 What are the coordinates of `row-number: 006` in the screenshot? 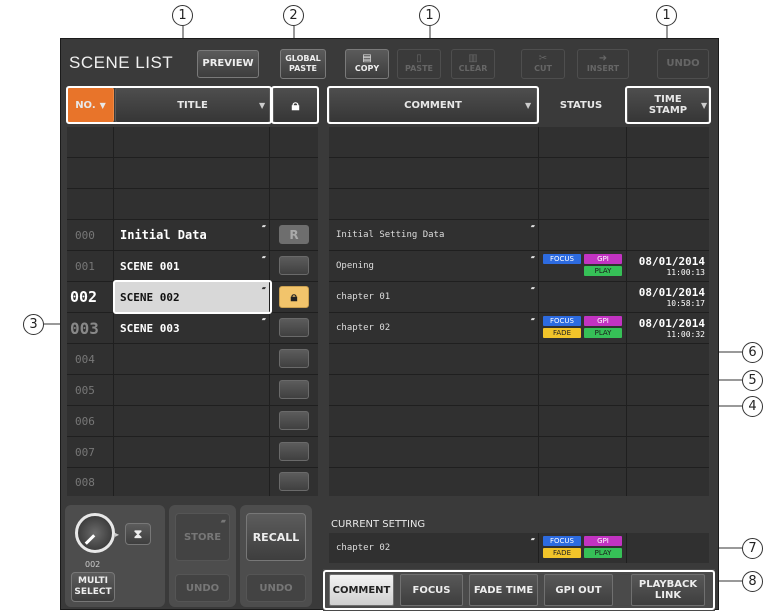 It's located at (90, 421).